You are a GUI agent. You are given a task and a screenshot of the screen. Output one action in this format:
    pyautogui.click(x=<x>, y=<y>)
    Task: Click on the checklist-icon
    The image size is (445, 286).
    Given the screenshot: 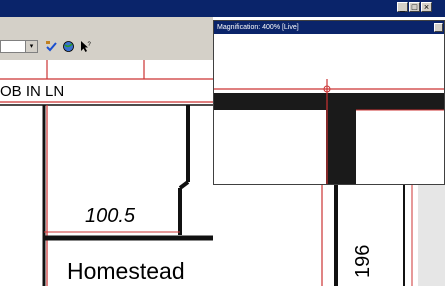 What is the action you would take?
    pyautogui.click(x=51, y=46)
    